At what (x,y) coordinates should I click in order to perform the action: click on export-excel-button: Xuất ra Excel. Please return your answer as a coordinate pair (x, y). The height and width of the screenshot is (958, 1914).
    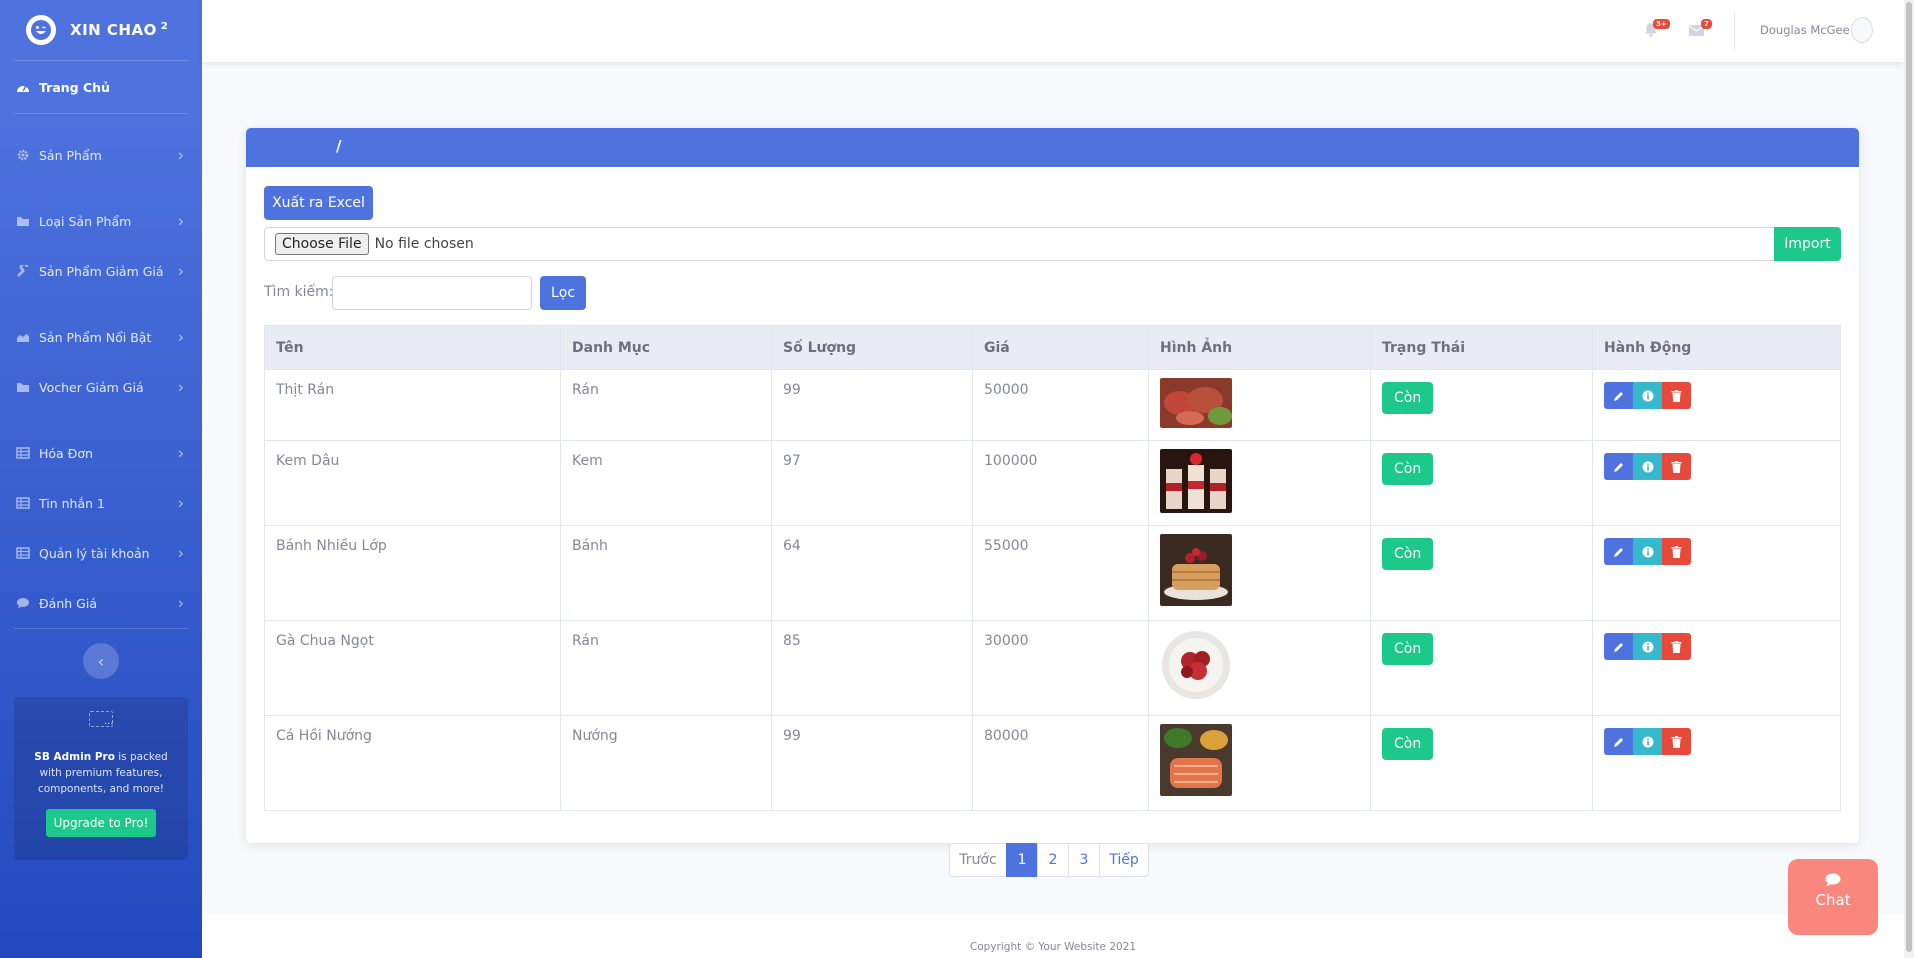
    Looking at the image, I should click on (318, 203).